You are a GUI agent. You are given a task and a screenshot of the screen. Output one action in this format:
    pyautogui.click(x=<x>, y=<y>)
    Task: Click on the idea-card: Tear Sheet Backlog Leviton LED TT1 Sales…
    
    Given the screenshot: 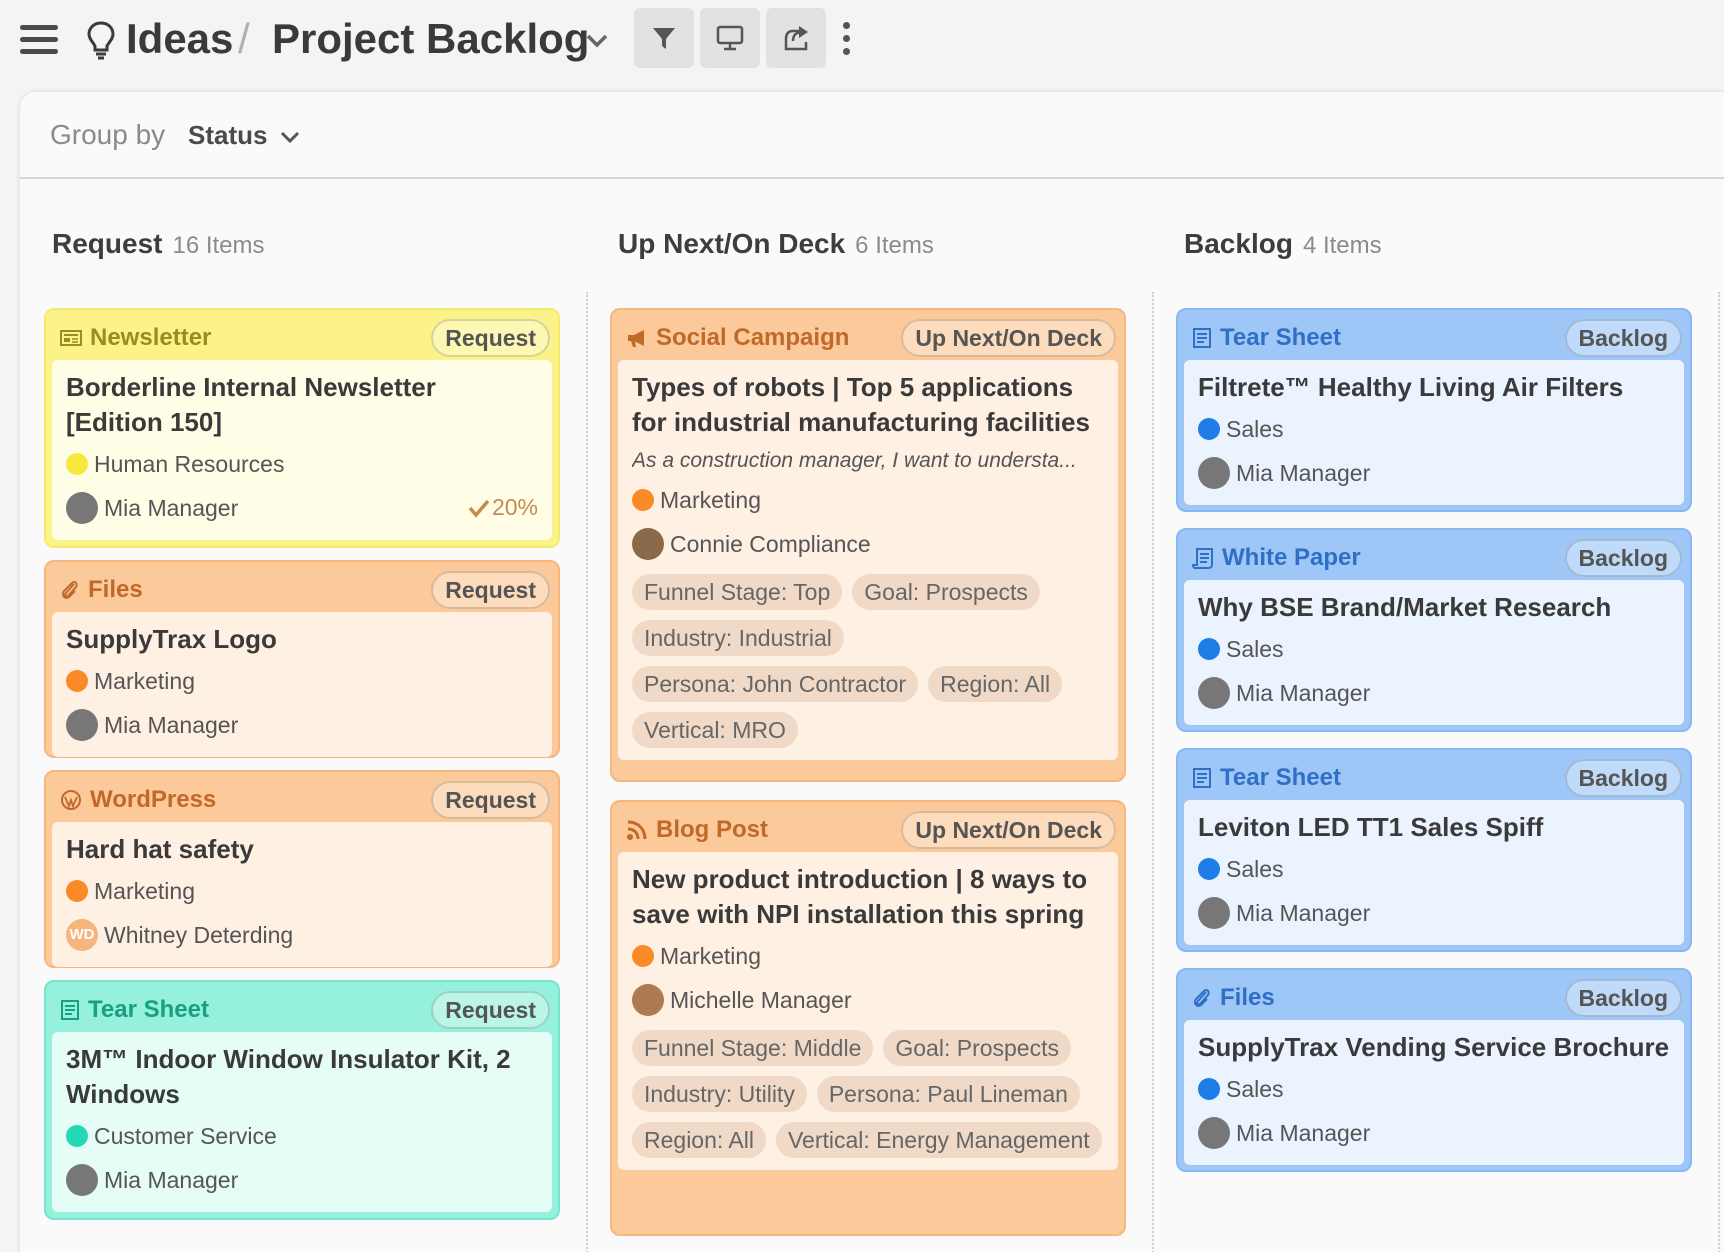 What is the action you would take?
    pyautogui.click(x=1434, y=850)
    